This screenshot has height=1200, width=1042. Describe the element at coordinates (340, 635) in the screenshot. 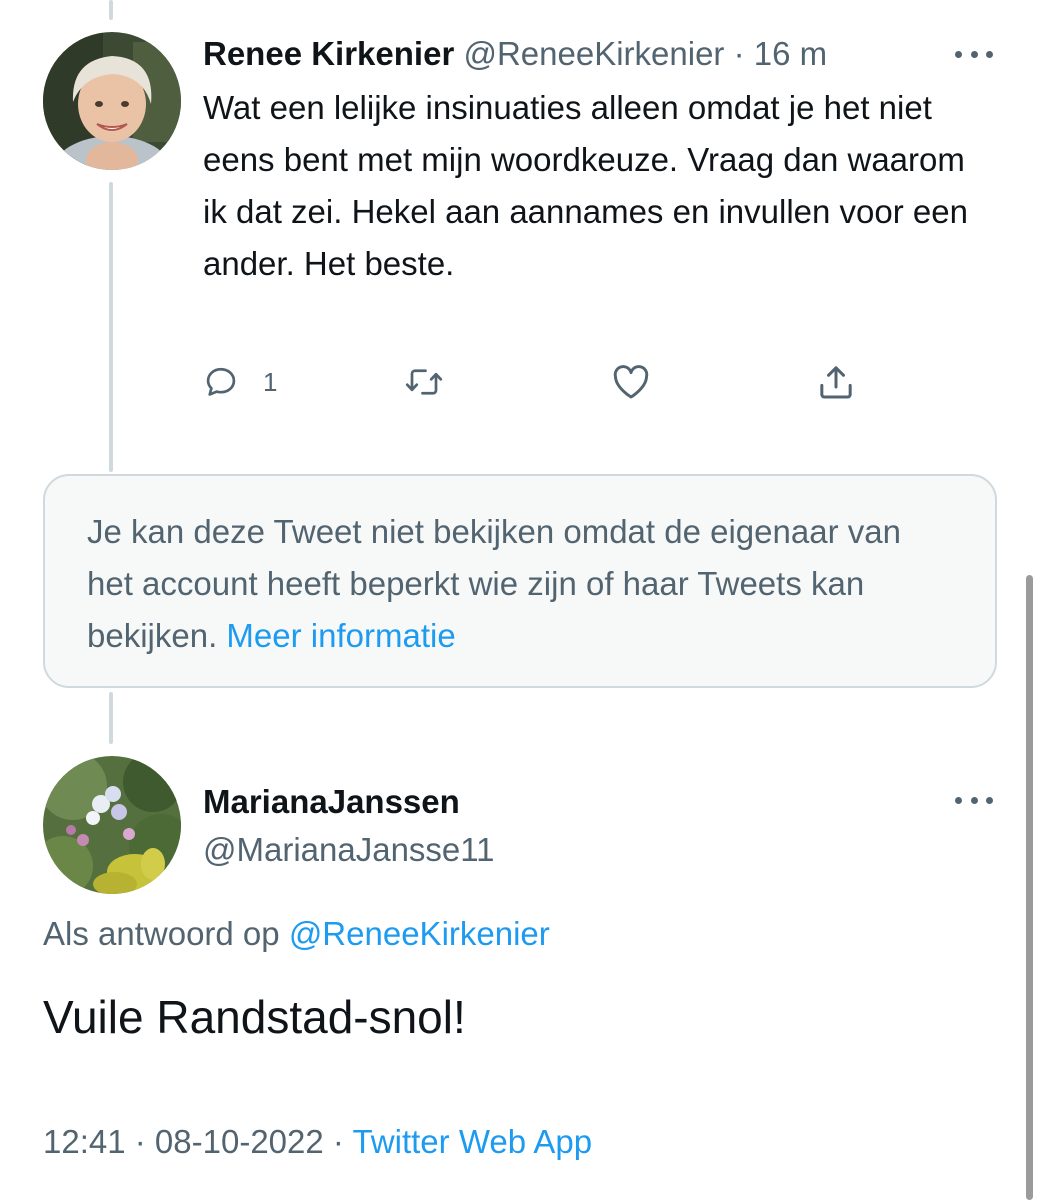

I see `more-info-link: Meer informatie` at that location.